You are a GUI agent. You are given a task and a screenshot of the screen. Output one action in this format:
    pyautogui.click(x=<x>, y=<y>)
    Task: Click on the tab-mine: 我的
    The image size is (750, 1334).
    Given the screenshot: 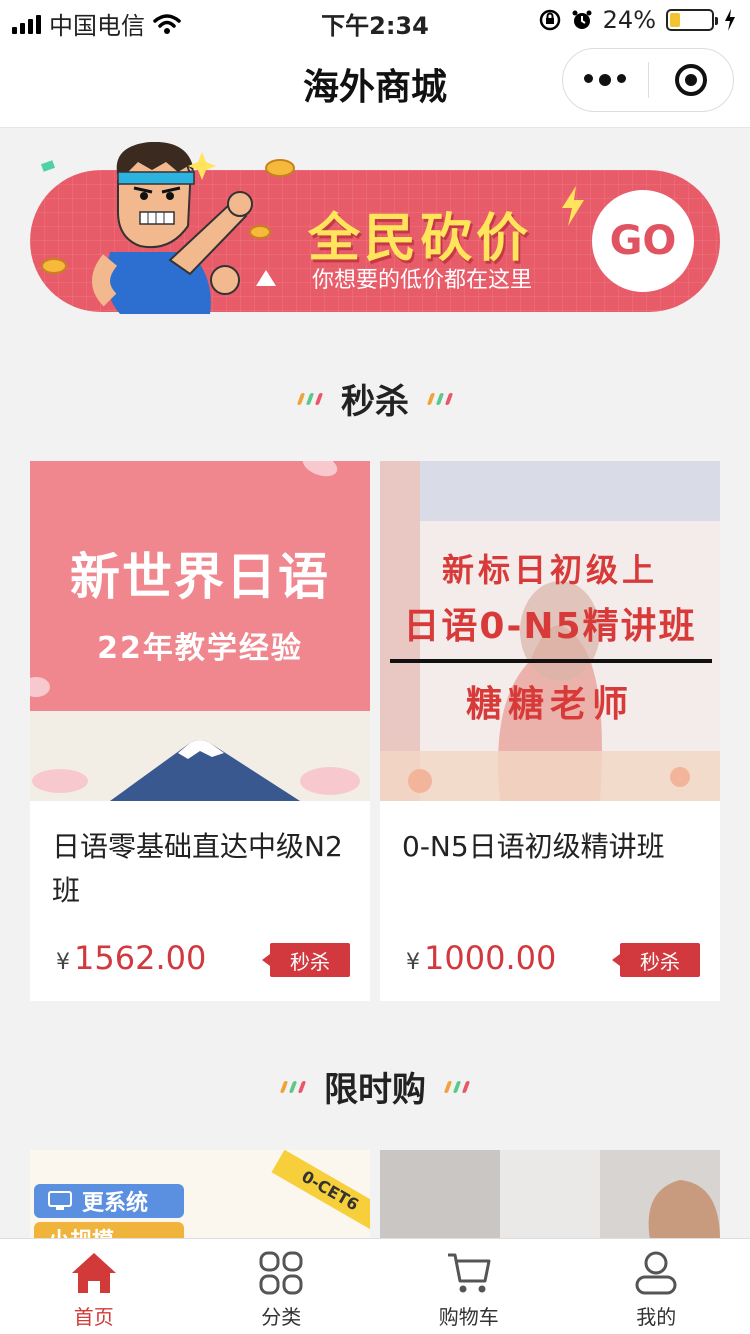 What is the action you would take?
    pyautogui.click(x=656, y=1286)
    